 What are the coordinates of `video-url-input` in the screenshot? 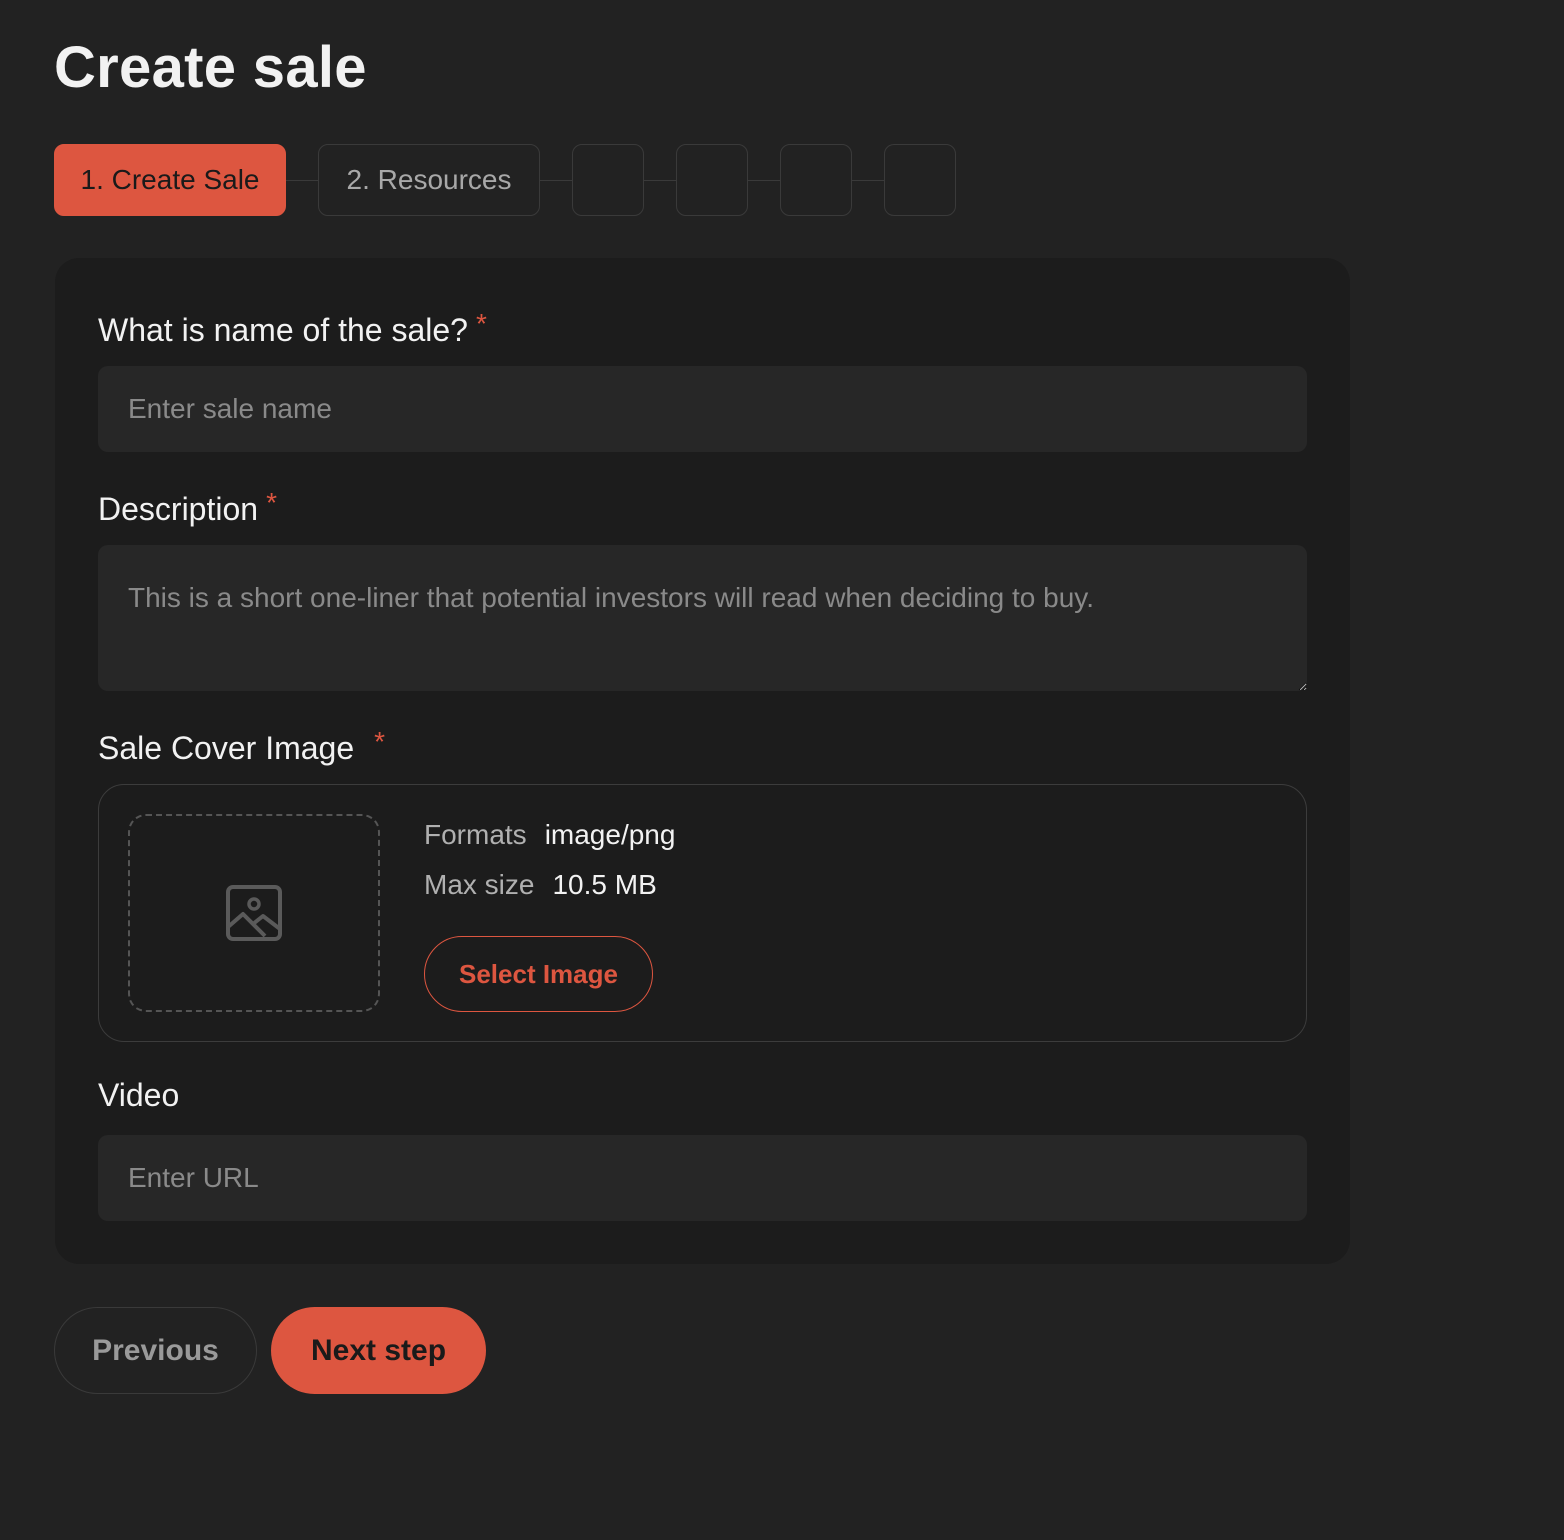 It's located at (702, 1178).